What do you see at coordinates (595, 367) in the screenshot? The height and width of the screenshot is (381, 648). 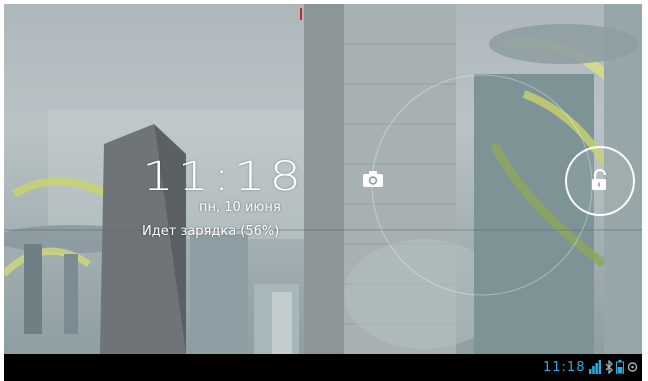 I see `signal-icon` at bounding box center [595, 367].